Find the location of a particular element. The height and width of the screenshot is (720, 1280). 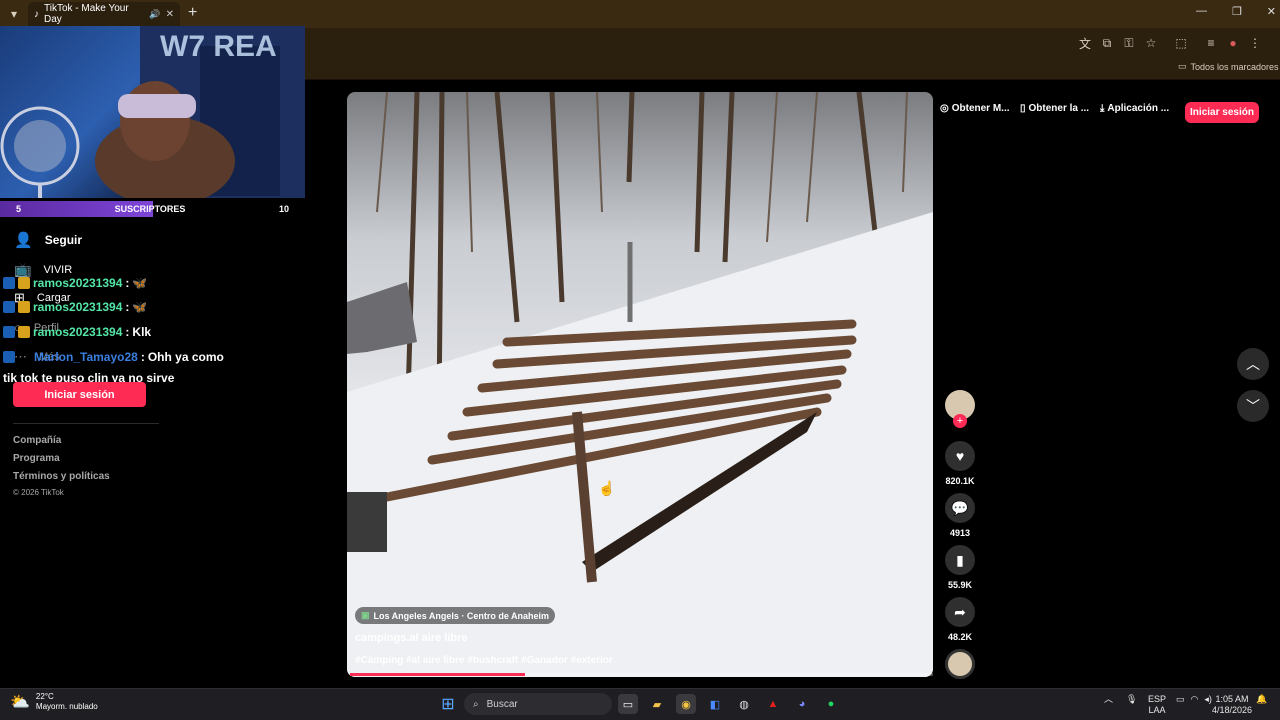

clock: 1:05 AM 4/18/2026 is located at coordinates (1232, 705).